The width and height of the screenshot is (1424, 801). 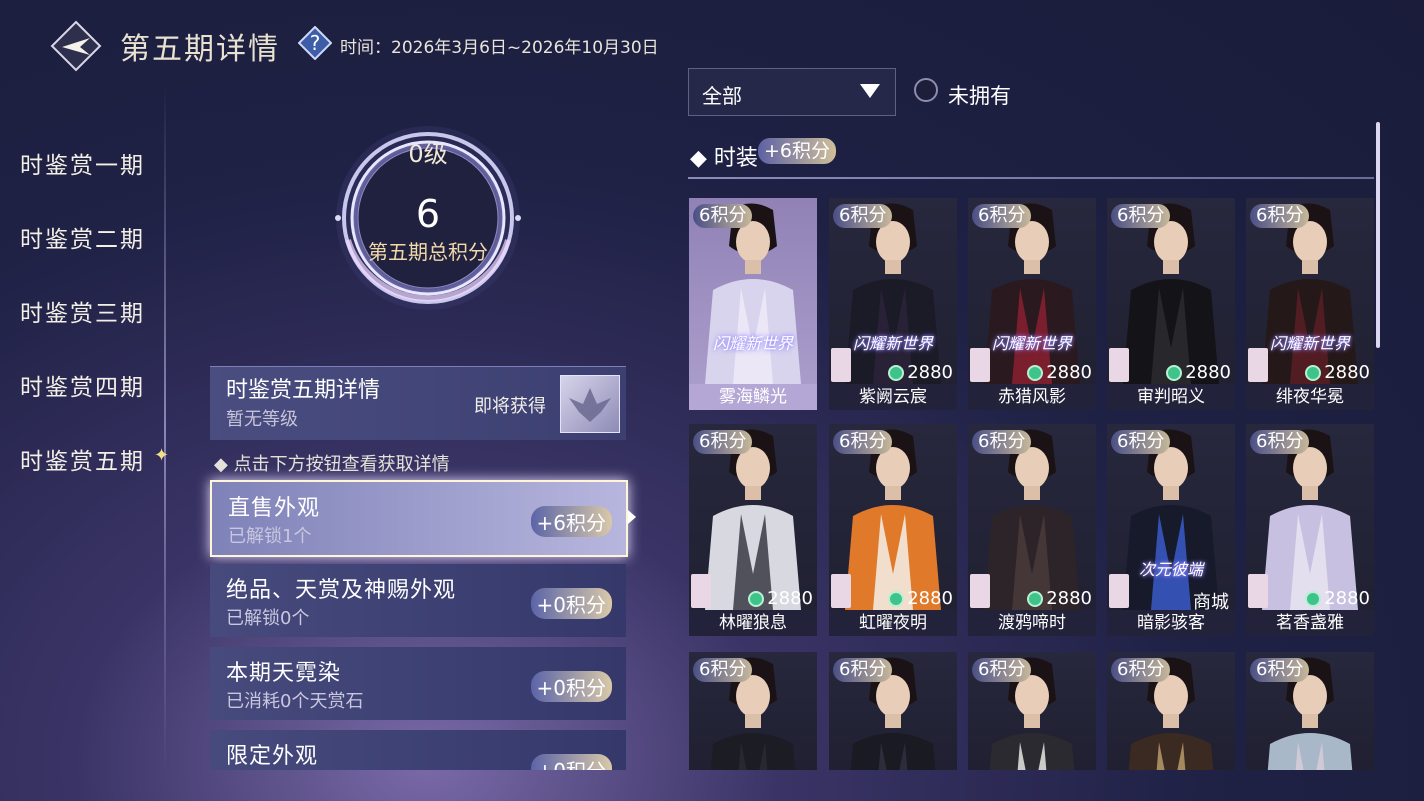 What do you see at coordinates (797, 151) in the screenshot?
I see `section-points-badge: +6积分` at bounding box center [797, 151].